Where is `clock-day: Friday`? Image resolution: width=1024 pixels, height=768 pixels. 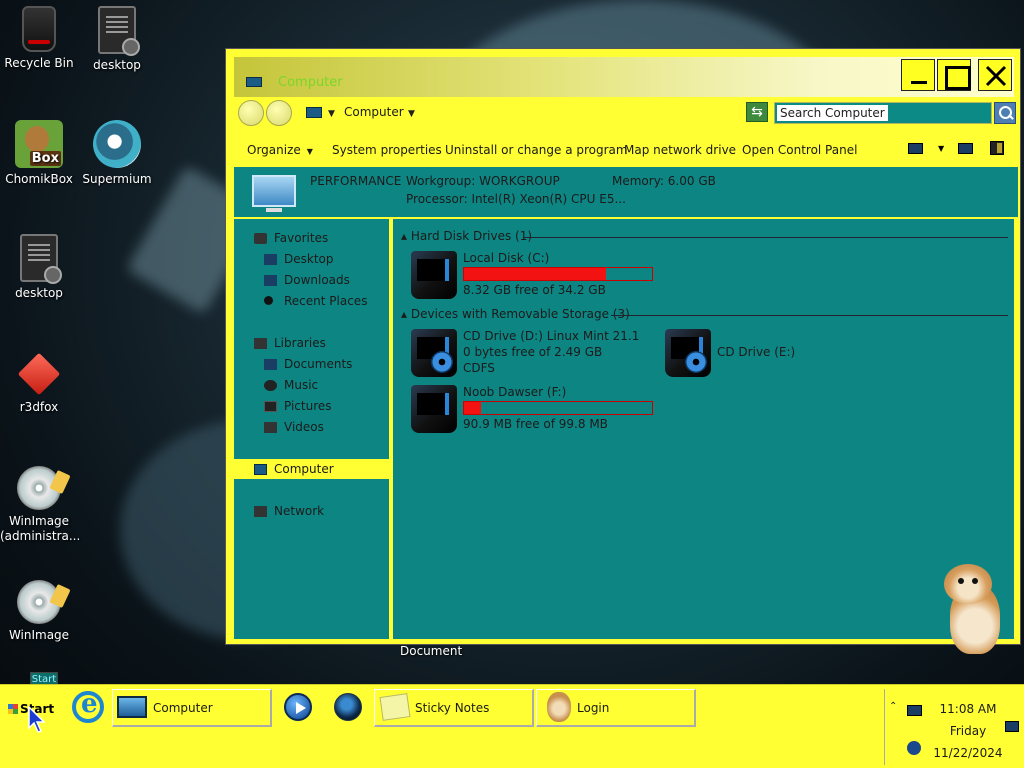 clock-day: Friday is located at coordinates (968, 731).